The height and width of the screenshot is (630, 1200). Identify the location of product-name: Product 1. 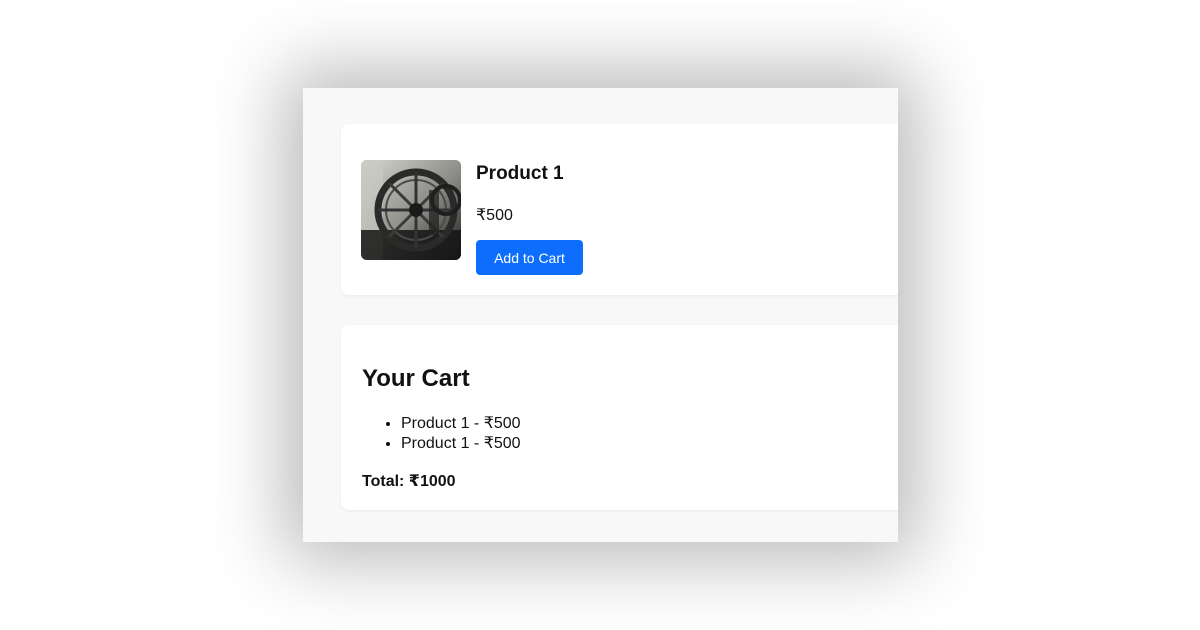
(520, 173).